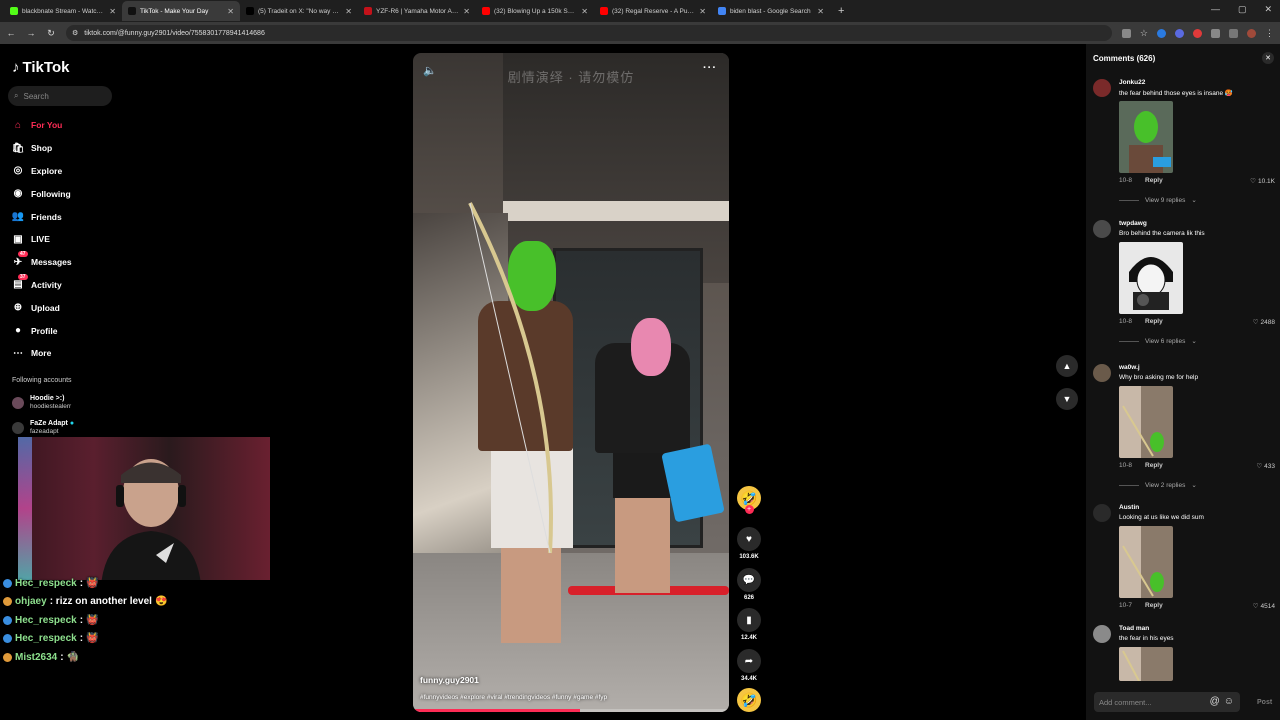  Describe the element at coordinates (1233, 33) in the screenshot. I see `sidebar-panel-icon` at that location.